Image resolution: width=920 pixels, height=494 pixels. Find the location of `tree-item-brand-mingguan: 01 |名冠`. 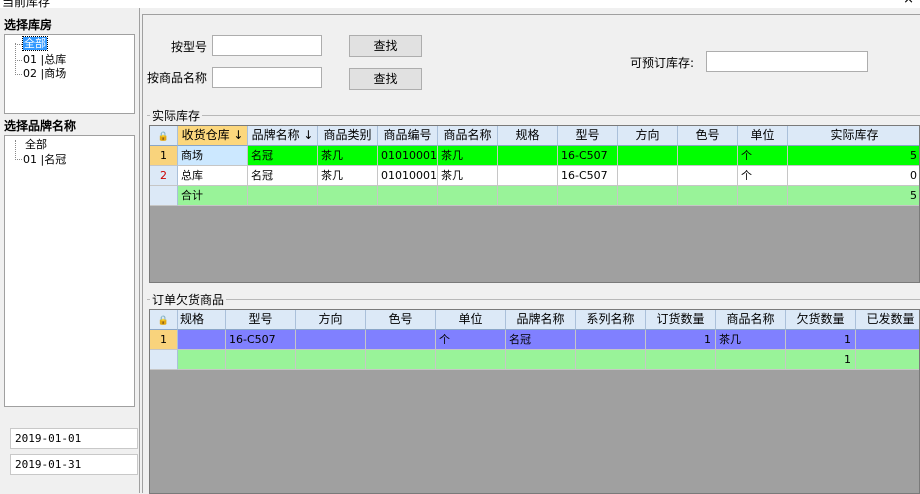

tree-item-brand-mingguan: 01 |名冠 is located at coordinates (44, 160).